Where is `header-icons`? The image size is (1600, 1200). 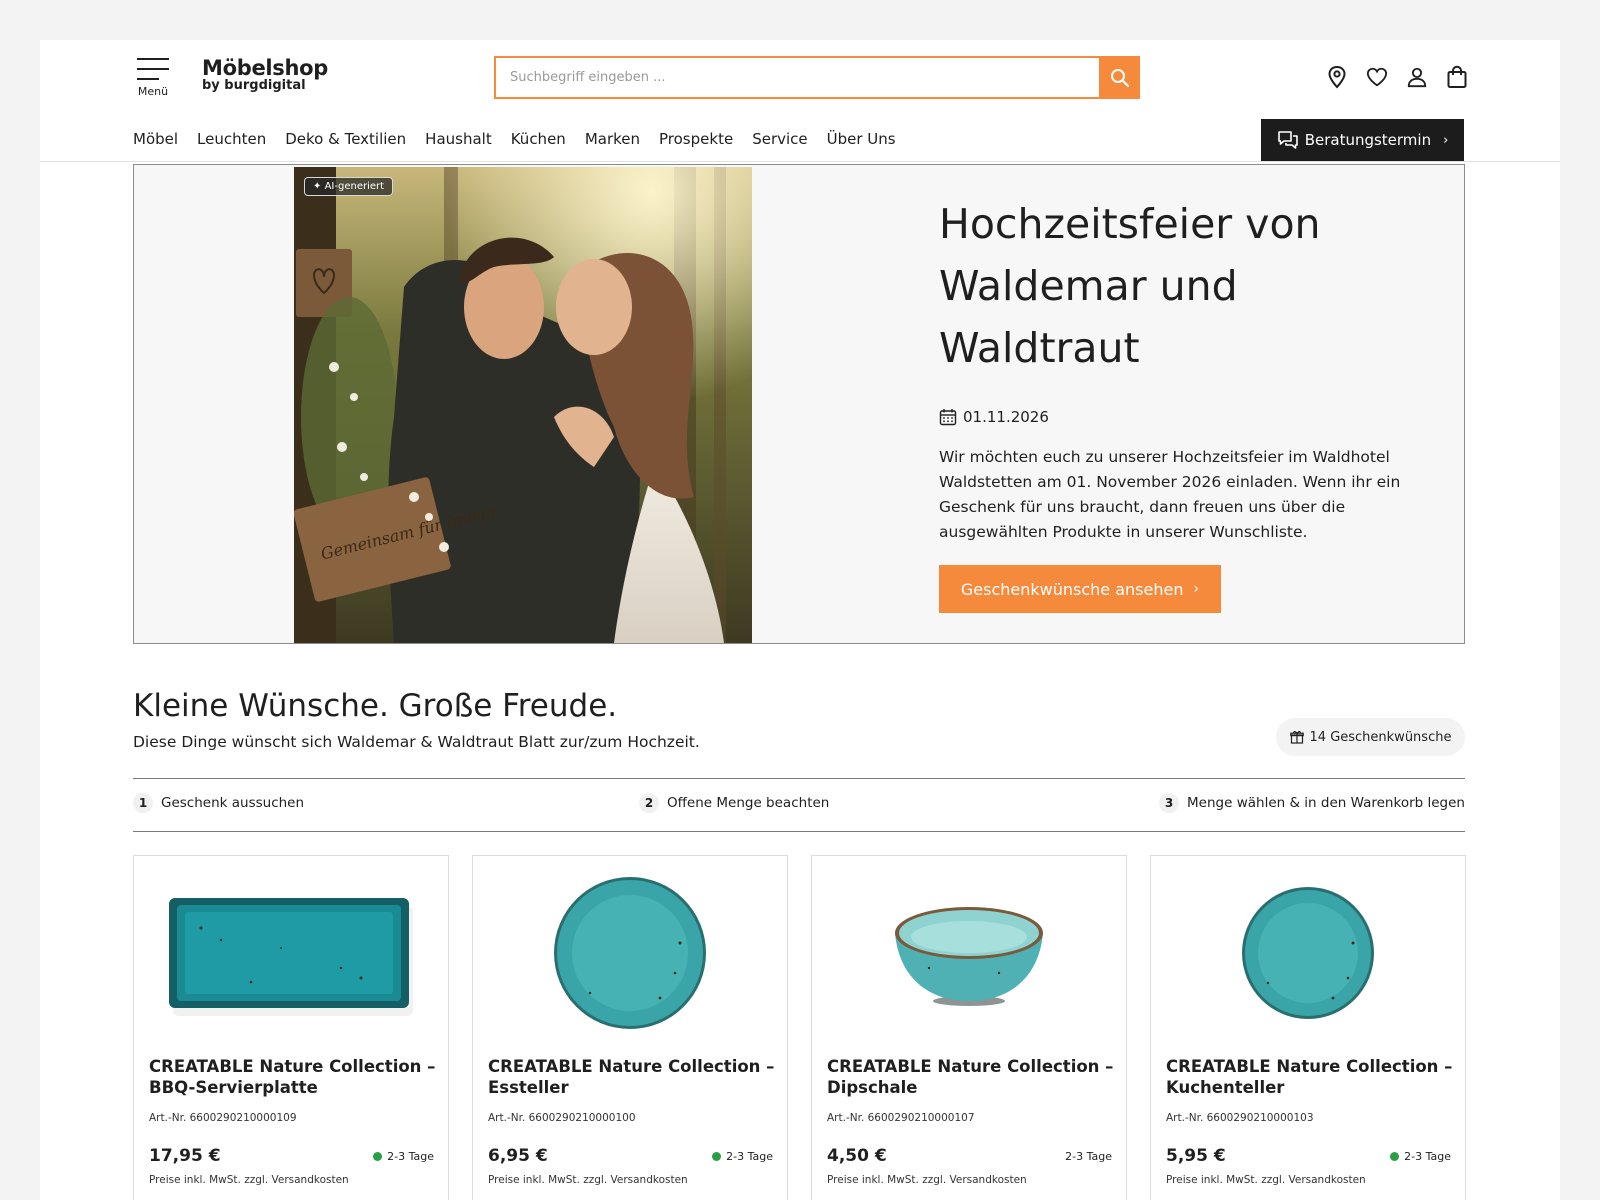 header-icons is located at coordinates (1397, 77).